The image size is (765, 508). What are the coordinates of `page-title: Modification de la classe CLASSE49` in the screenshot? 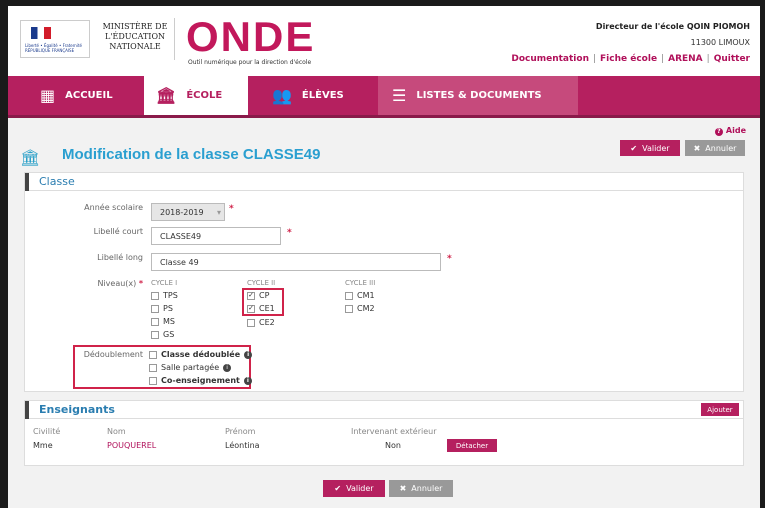 It's located at (191, 154).